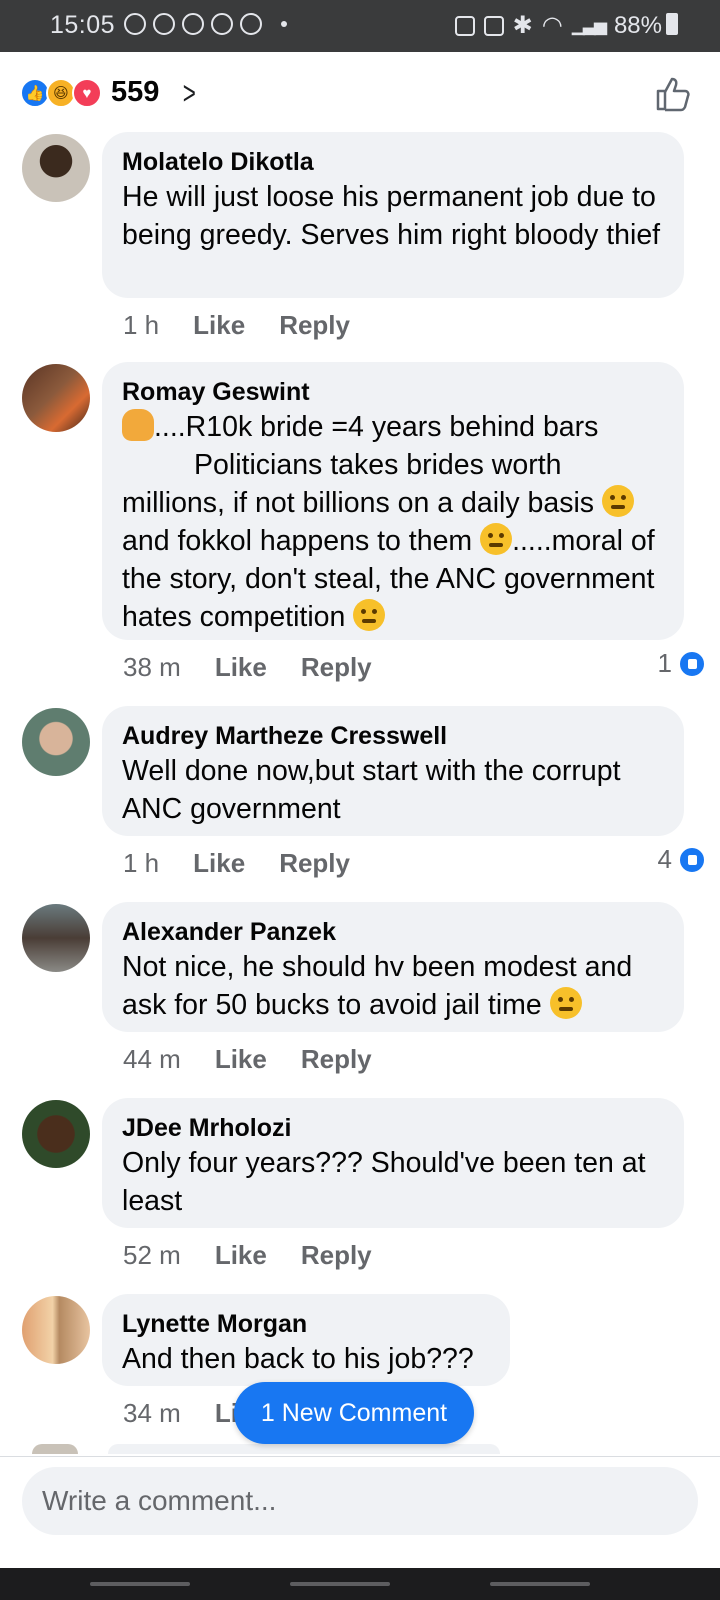  I want to click on comment-text: And then back to his job???, so click(298, 1359).